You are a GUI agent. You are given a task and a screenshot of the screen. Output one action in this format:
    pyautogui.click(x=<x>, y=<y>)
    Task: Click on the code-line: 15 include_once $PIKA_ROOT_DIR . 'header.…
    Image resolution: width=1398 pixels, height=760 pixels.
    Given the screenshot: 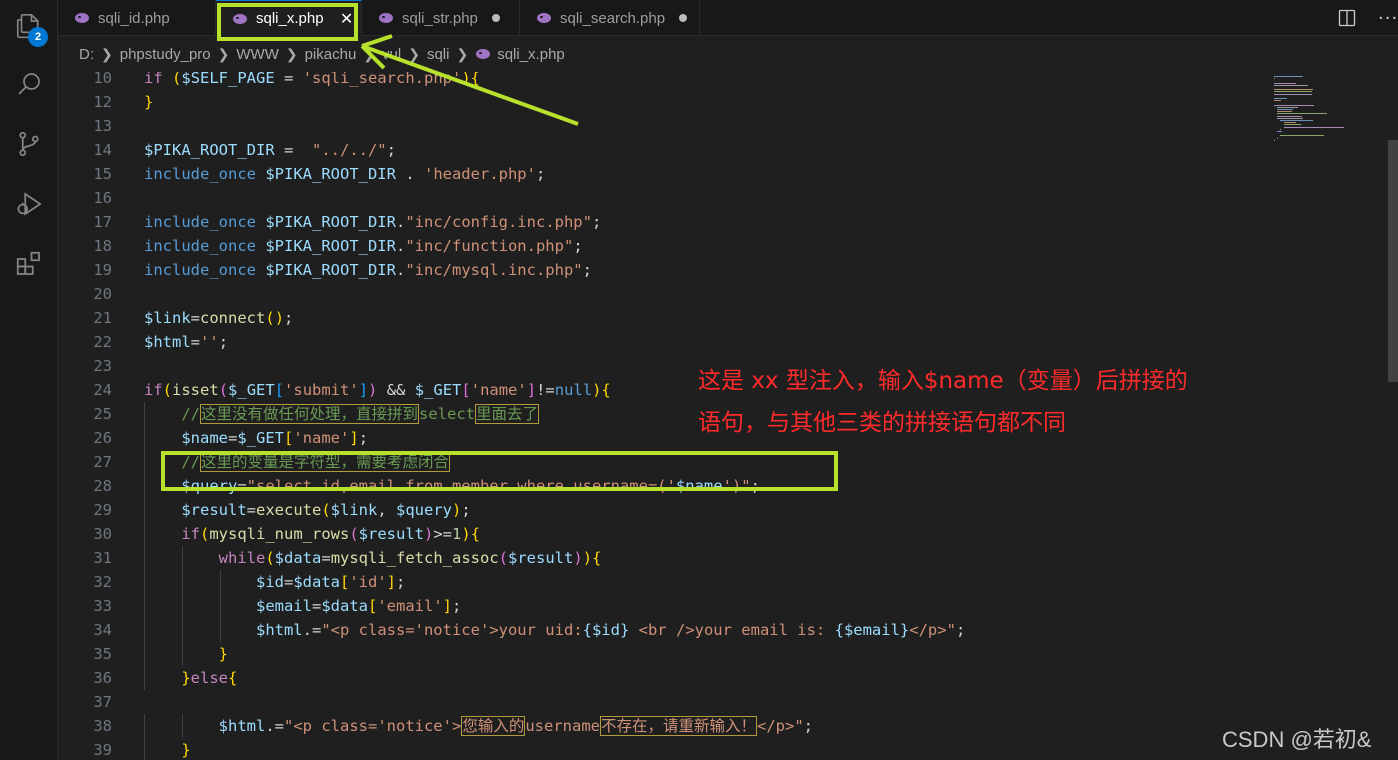 What is the action you would take?
    pyautogui.click(x=662, y=174)
    